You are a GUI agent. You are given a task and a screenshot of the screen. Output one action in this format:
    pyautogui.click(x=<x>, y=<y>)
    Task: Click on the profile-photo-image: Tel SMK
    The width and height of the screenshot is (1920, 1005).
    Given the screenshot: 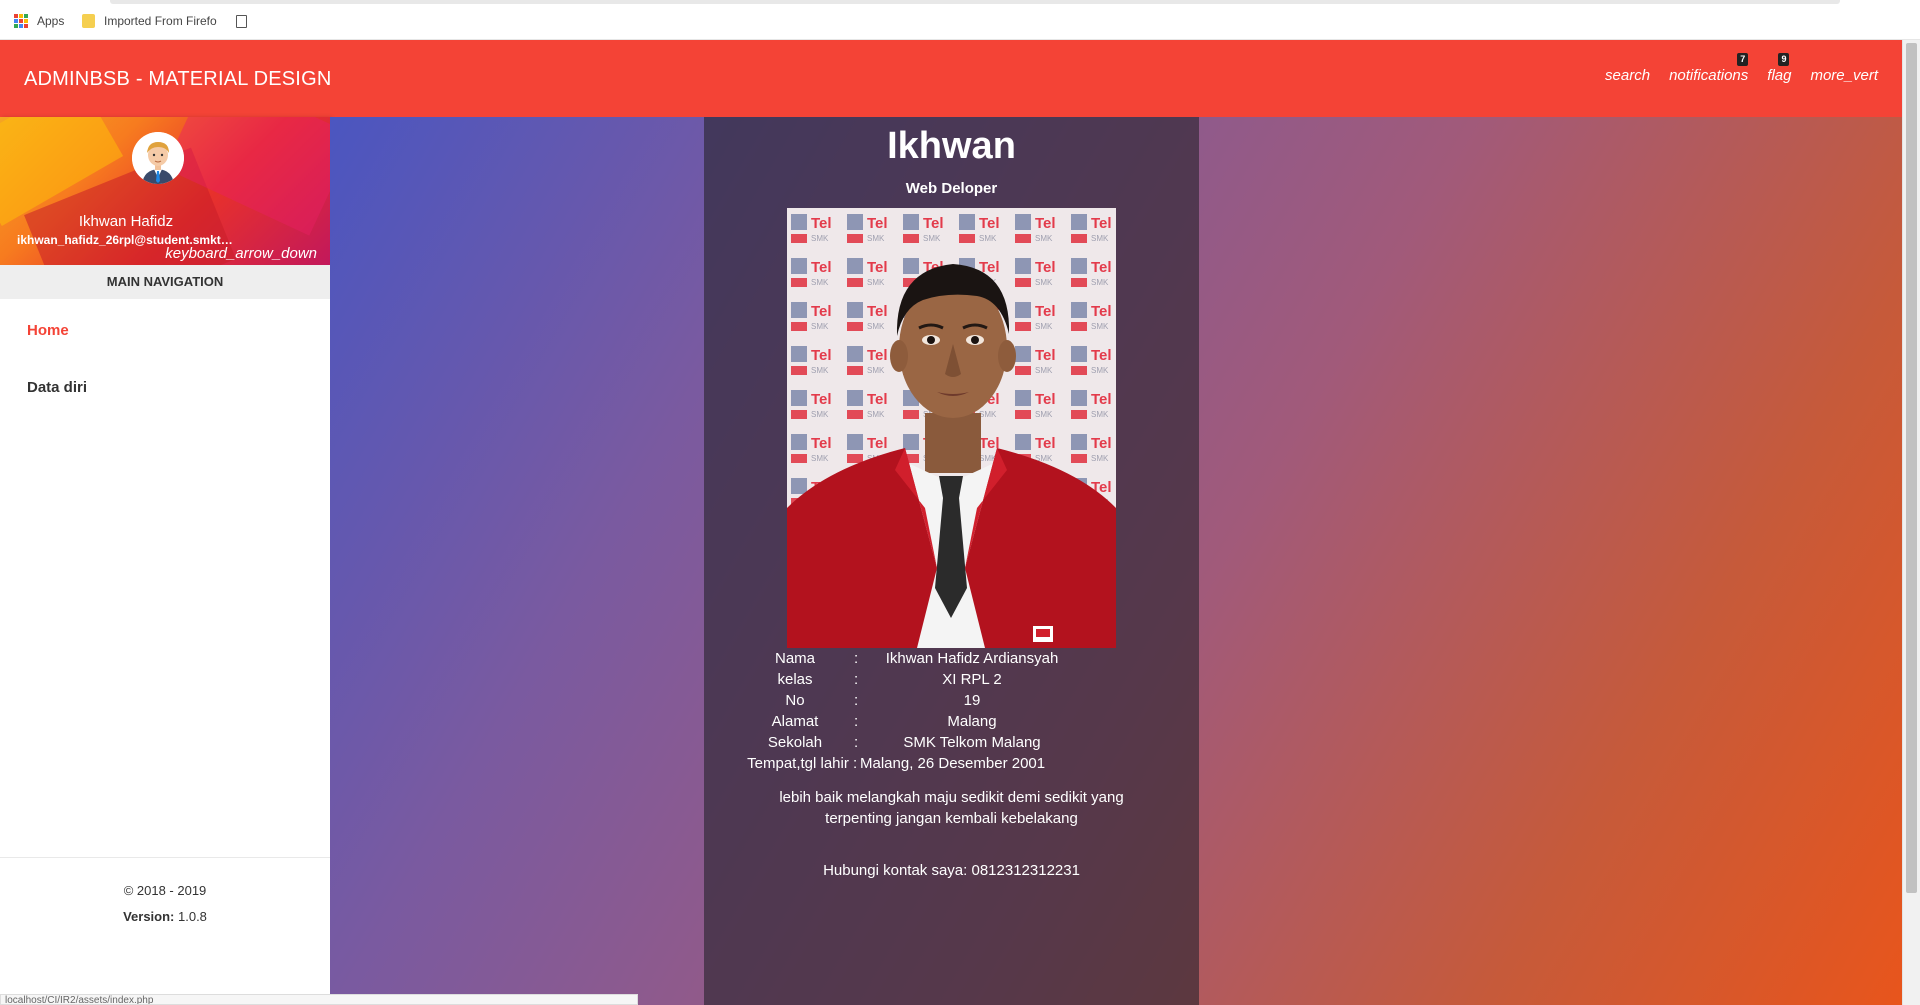 What is the action you would take?
    pyautogui.click(x=951, y=428)
    